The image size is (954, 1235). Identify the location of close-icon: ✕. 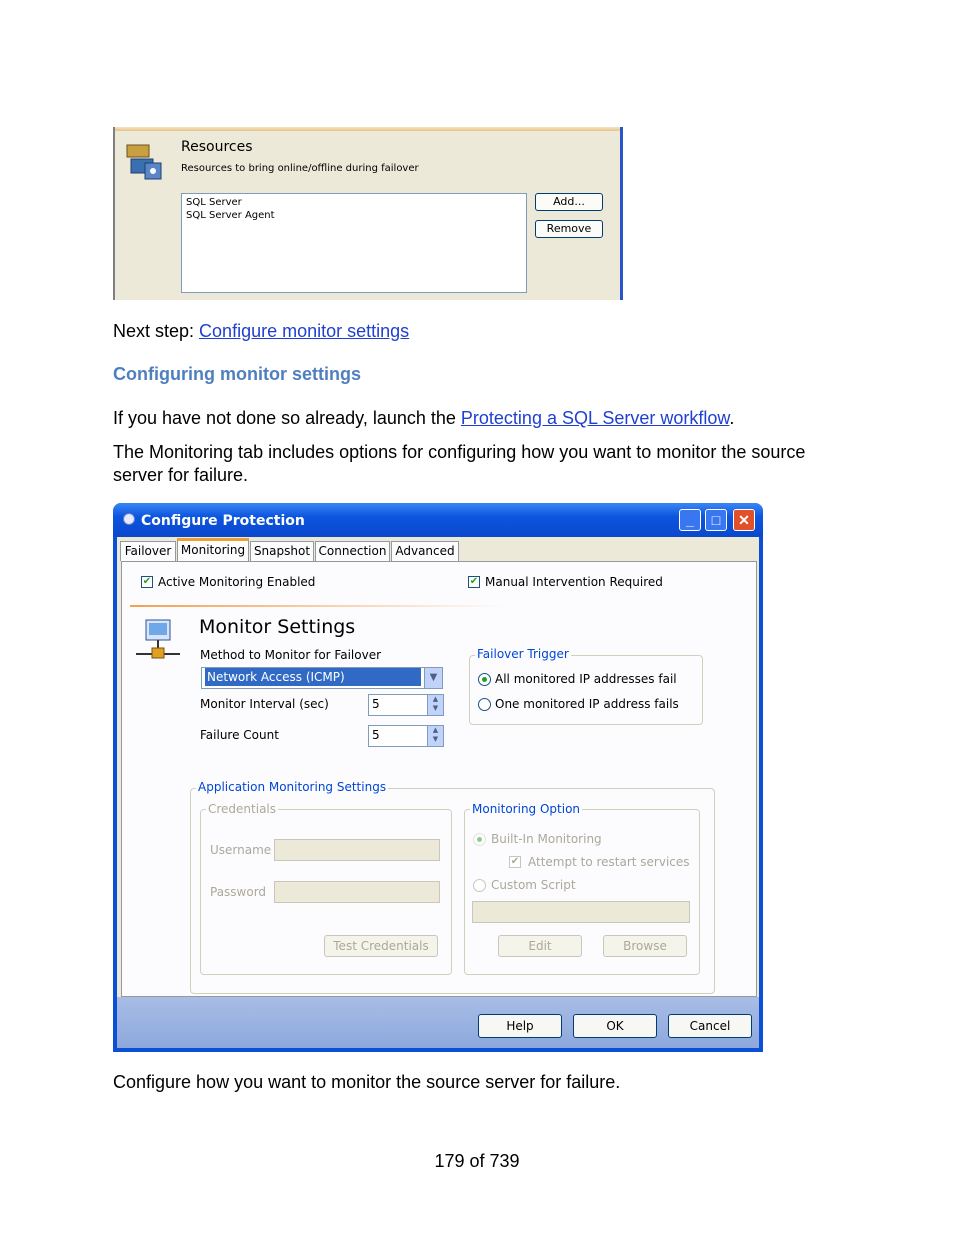
(744, 520).